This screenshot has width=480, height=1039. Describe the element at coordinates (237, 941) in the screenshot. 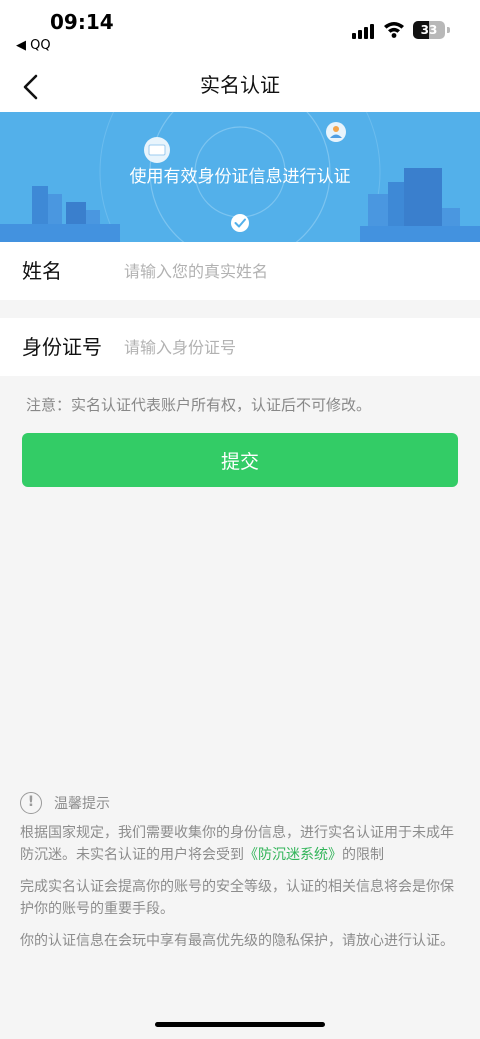

I see `tip-paragraph-3: 你的认证信息在会玩中享有最高优先级的隐私保护，请放心进行认证。` at that location.